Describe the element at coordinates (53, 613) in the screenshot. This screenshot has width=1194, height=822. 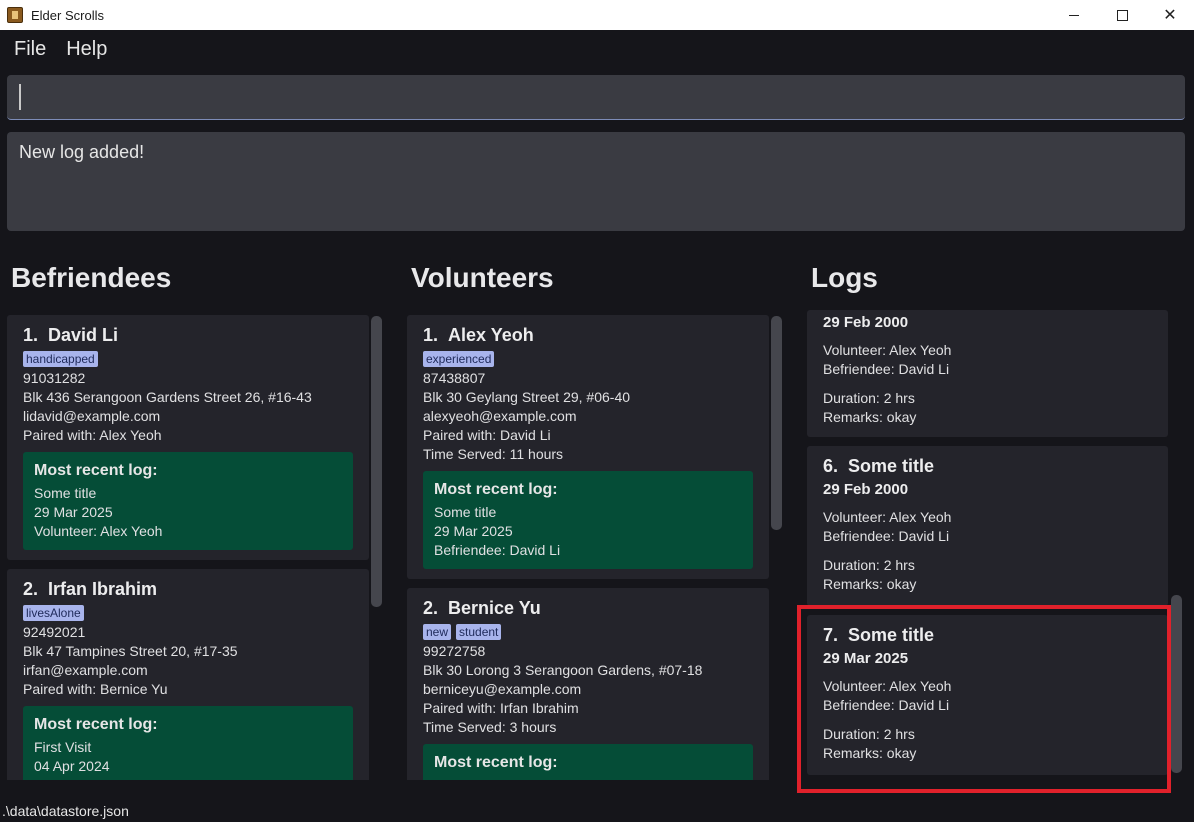
I see `tag: livesAlone` at that location.